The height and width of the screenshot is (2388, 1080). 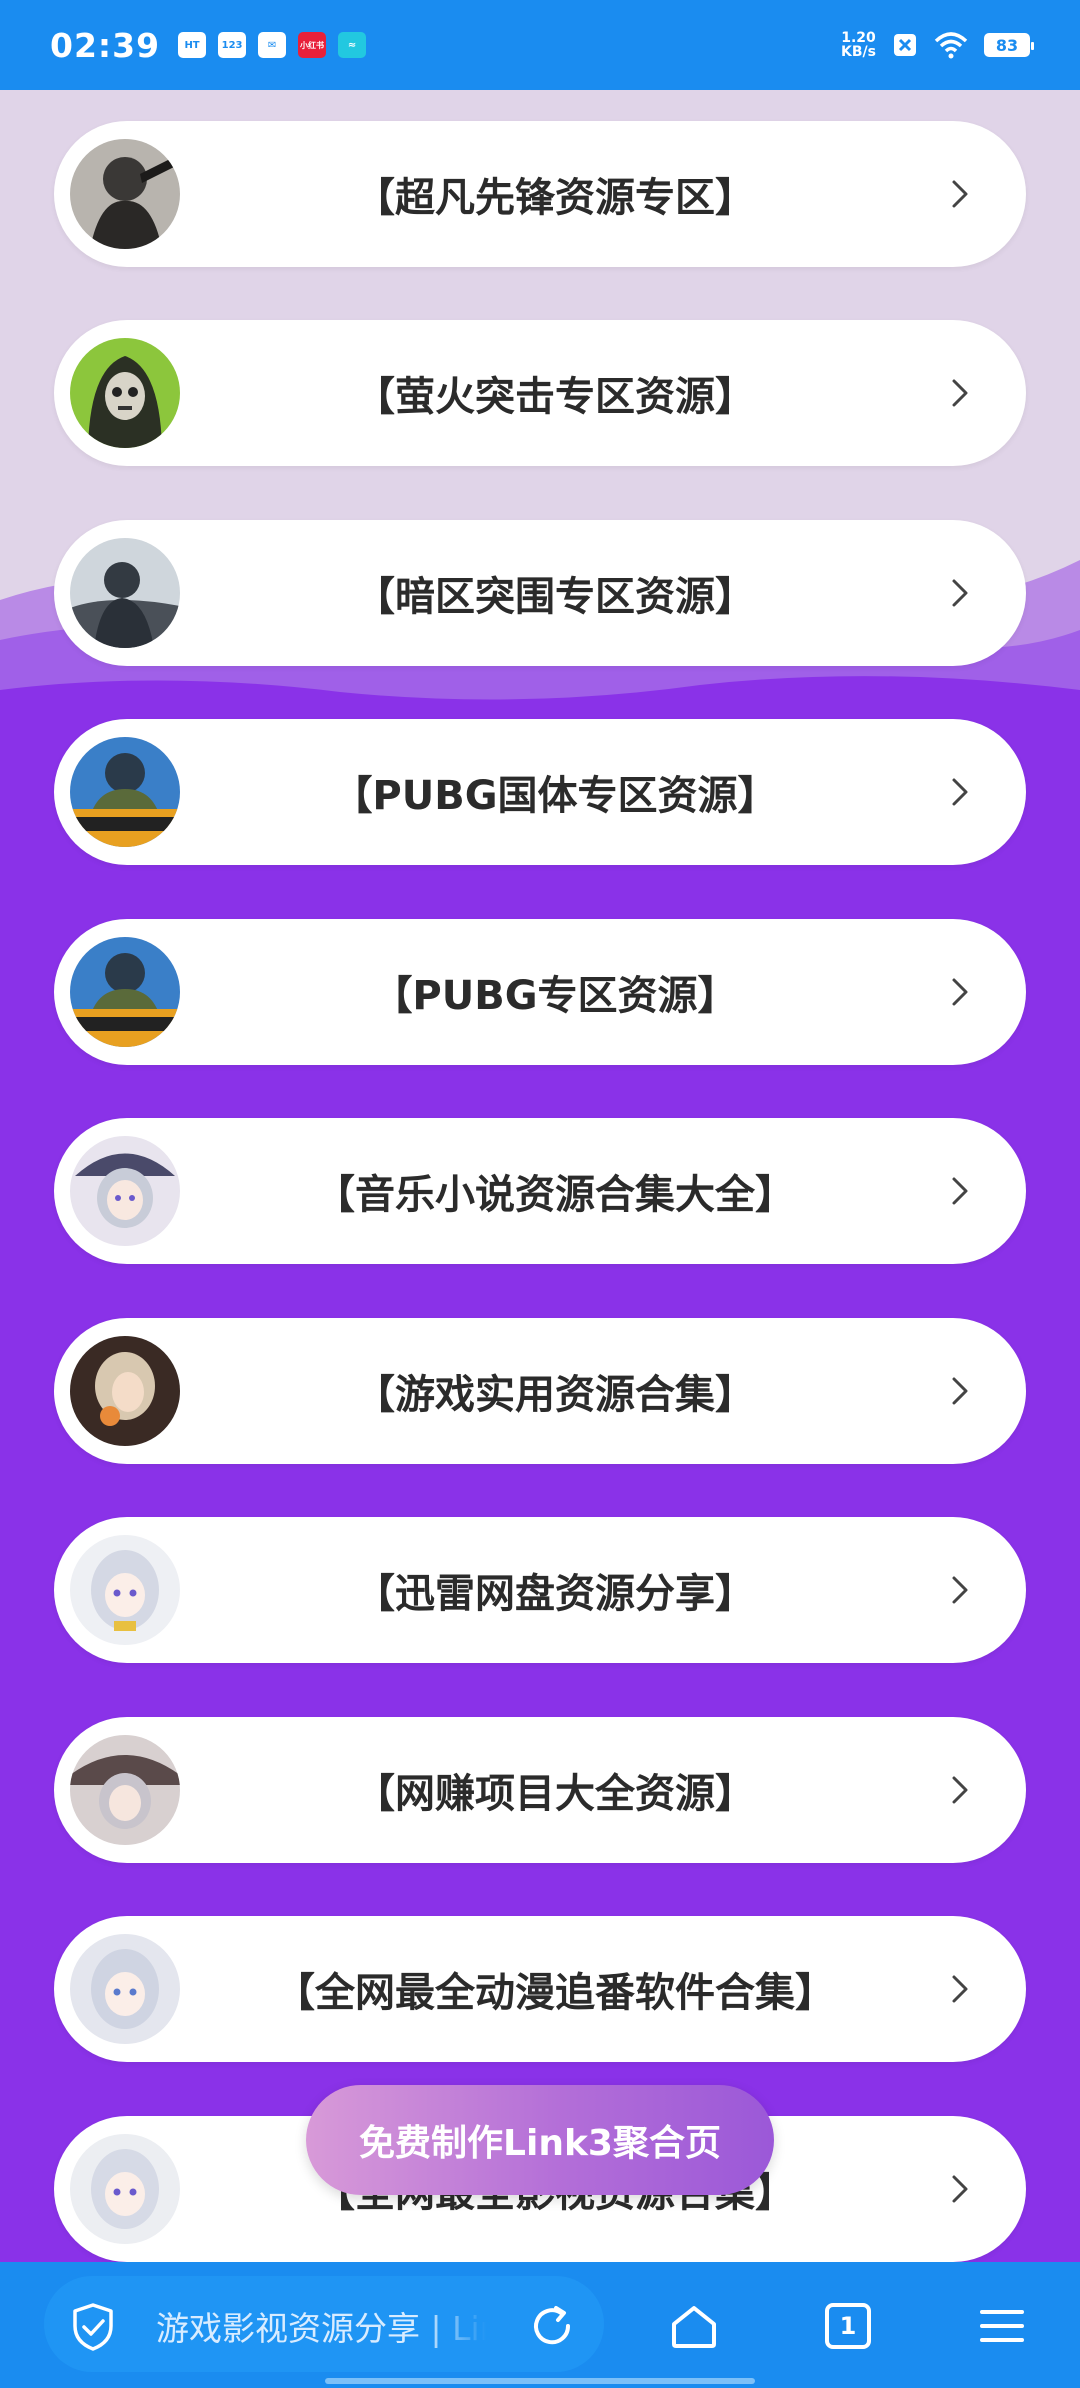 What do you see at coordinates (555, 1195) in the screenshot?
I see `list-item-label: 【音乐小说资源合集大全】` at bounding box center [555, 1195].